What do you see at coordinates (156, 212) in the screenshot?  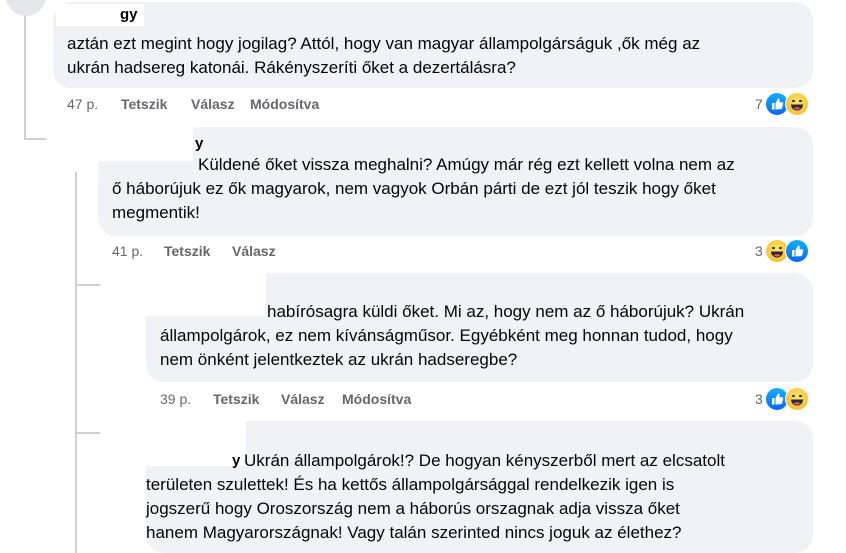 I see `comment-text-line: megmentik!` at bounding box center [156, 212].